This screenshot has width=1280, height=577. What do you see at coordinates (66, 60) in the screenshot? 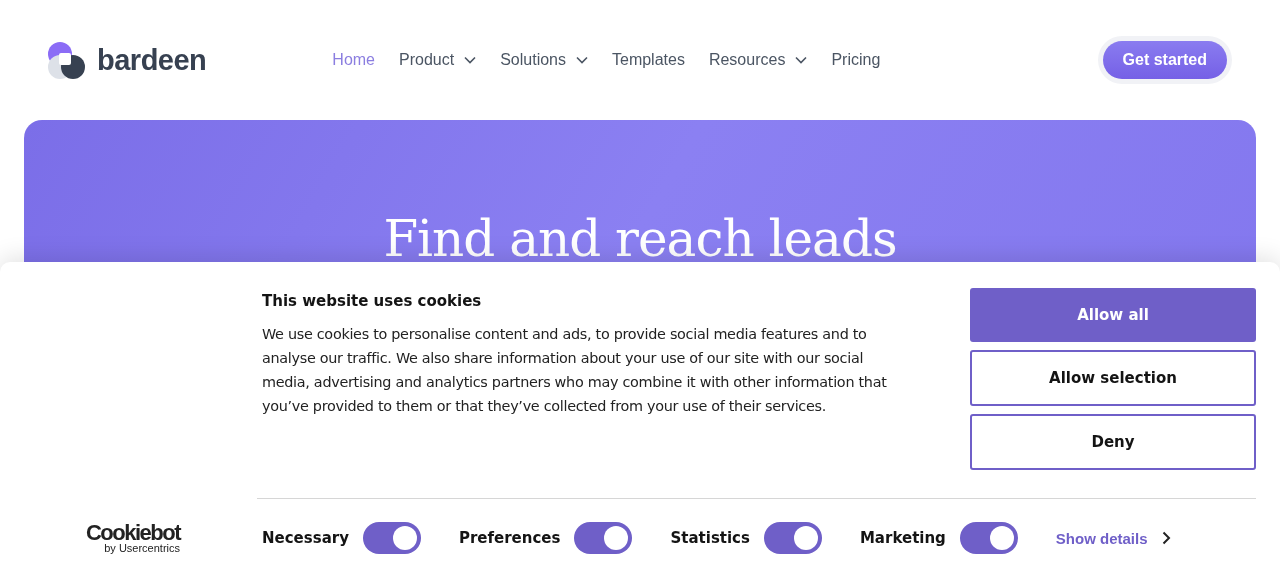
I see `logo-icon` at bounding box center [66, 60].